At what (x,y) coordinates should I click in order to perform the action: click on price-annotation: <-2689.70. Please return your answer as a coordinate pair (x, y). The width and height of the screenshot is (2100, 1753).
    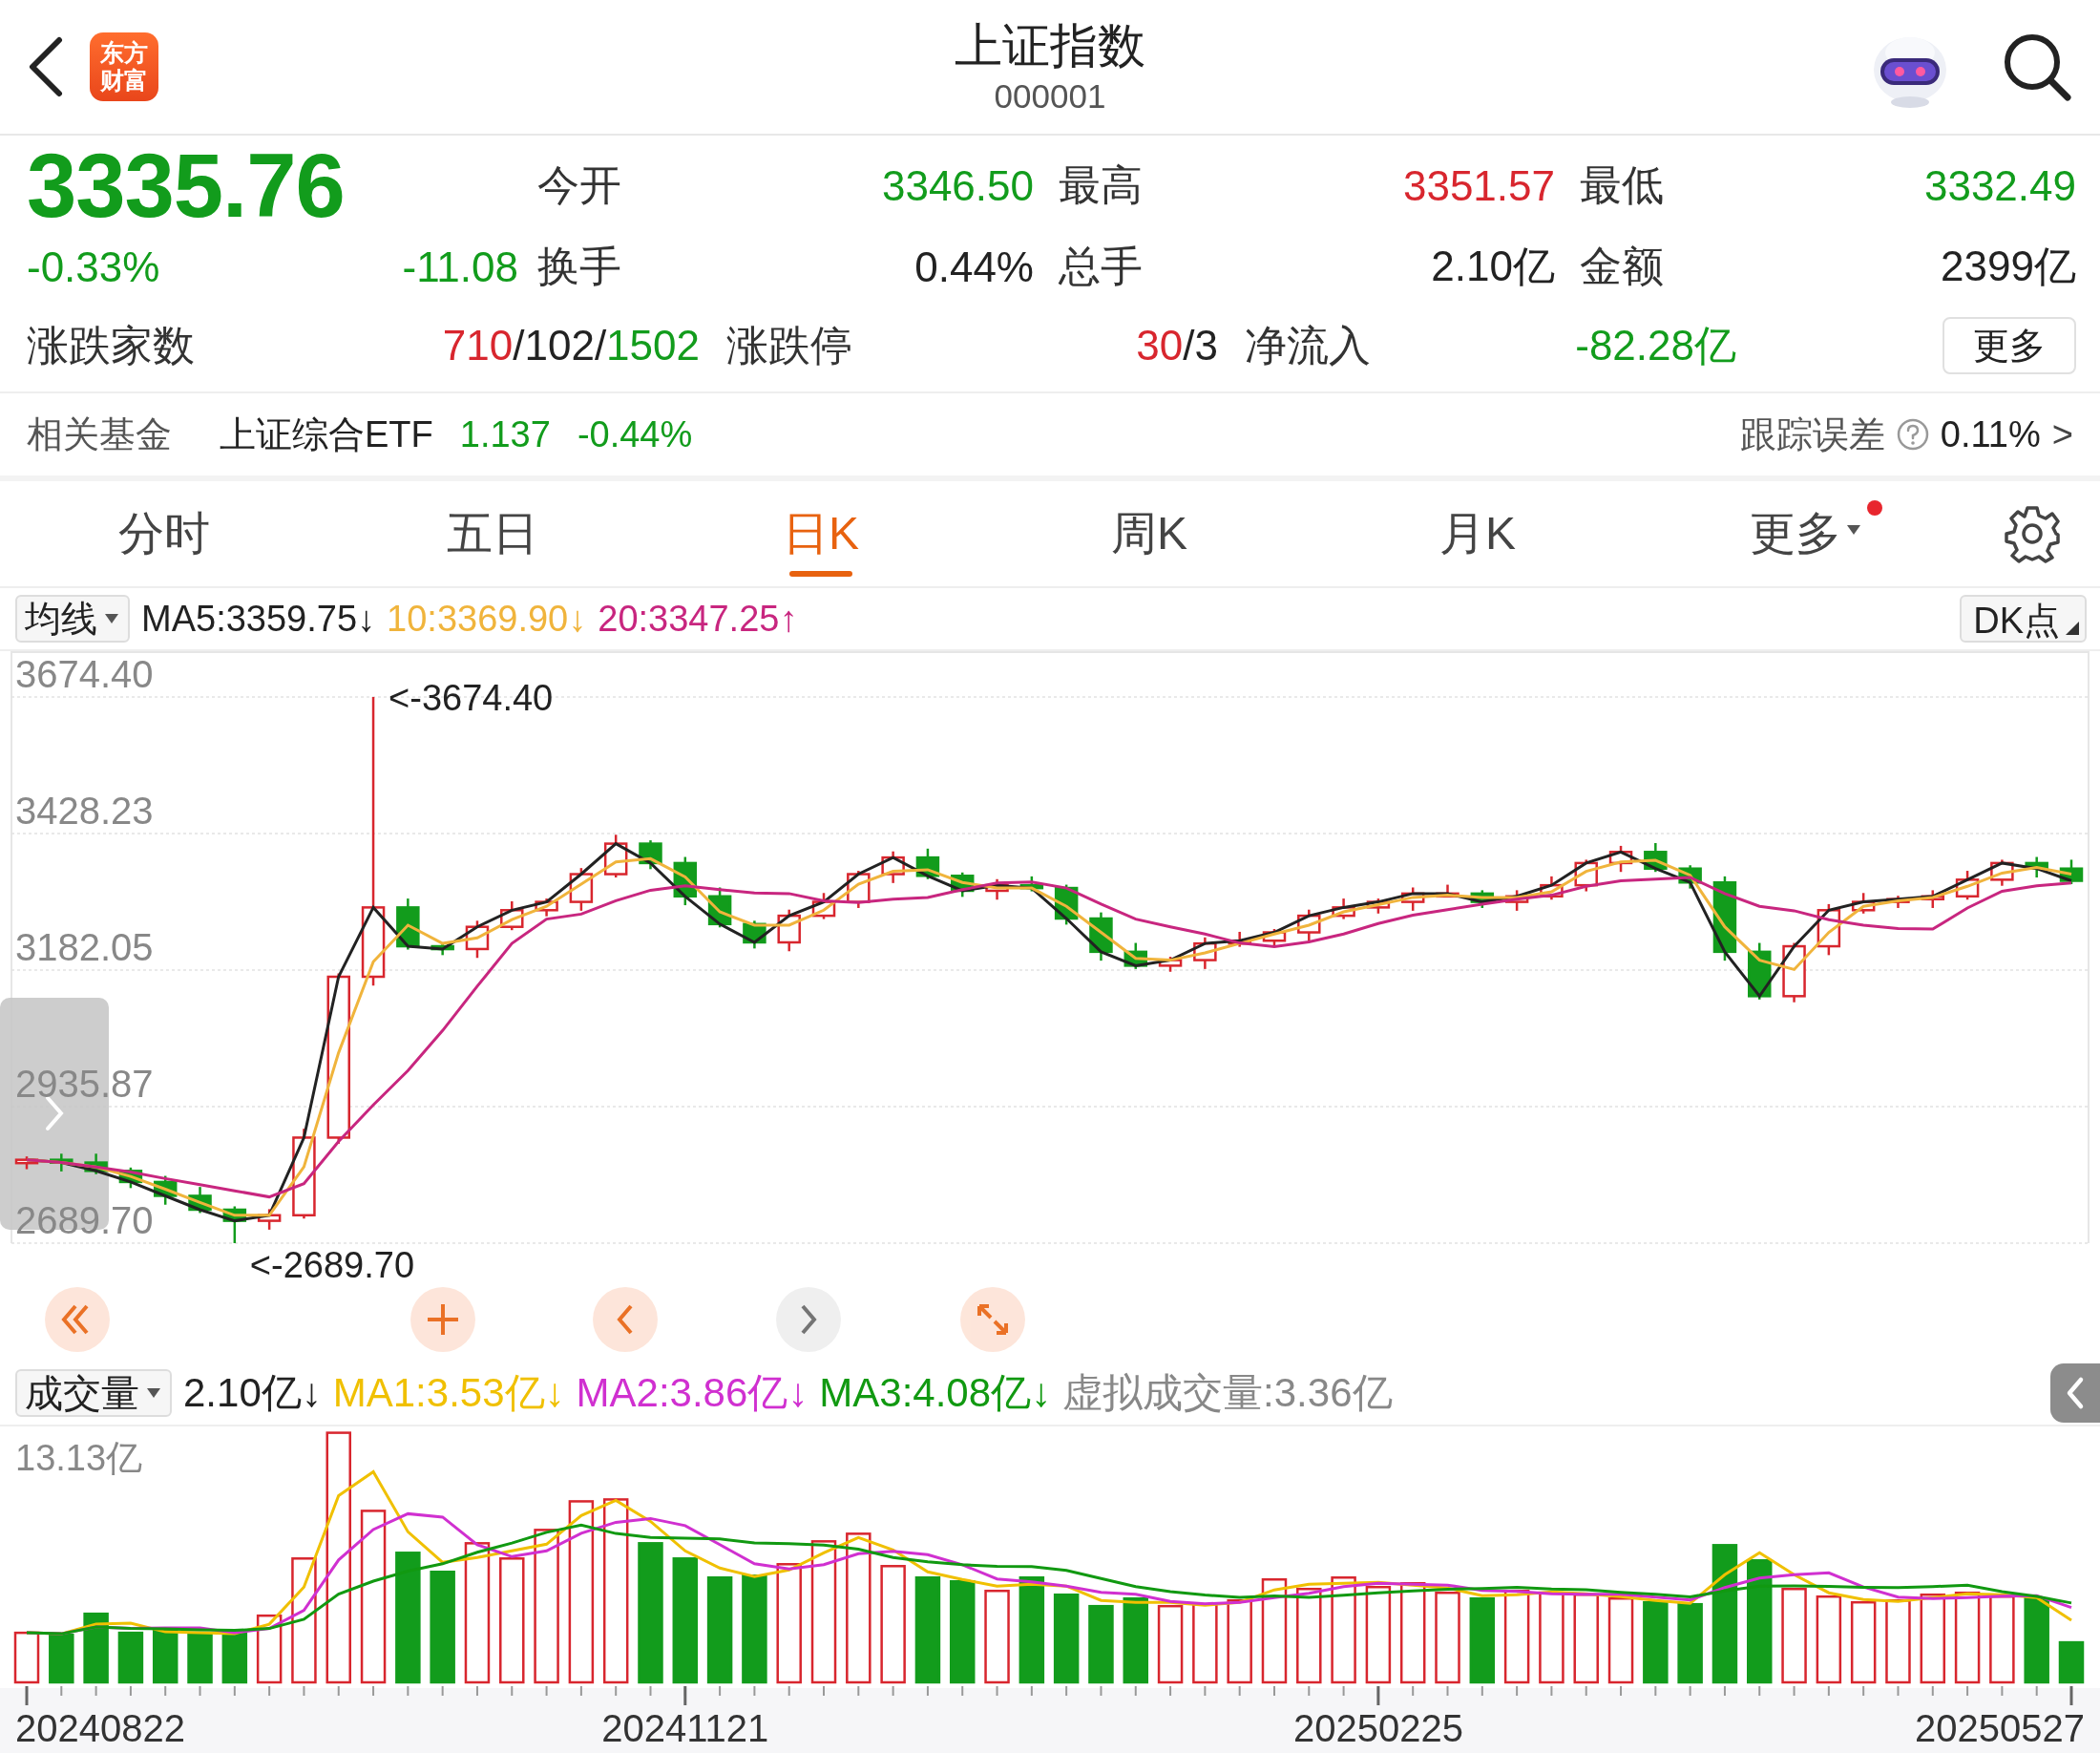
    Looking at the image, I should click on (332, 1265).